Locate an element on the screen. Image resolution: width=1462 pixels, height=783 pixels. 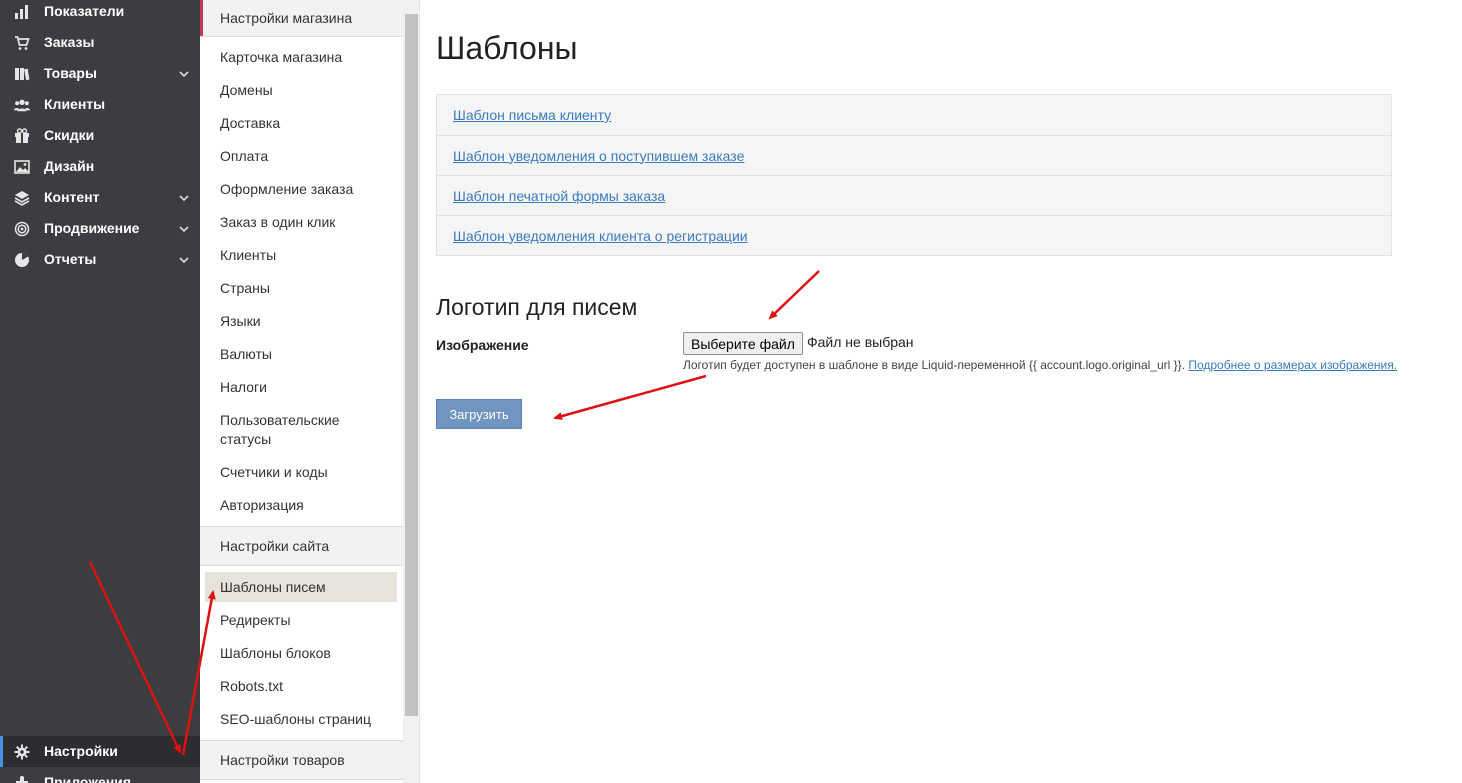
submenu-item-delivery: Доставка is located at coordinates (307, 123).